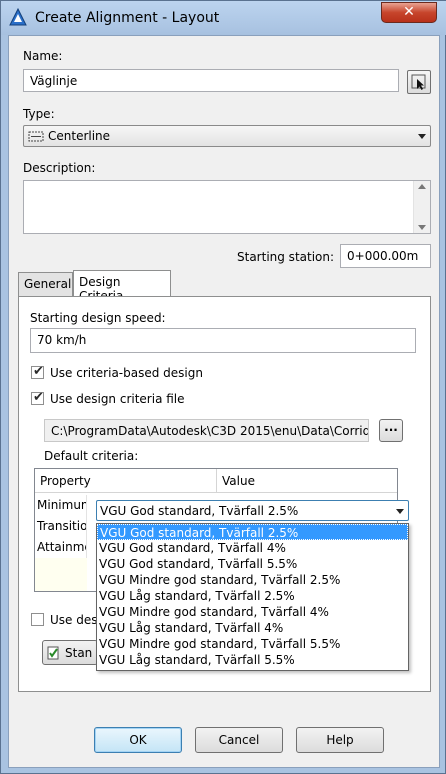  I want to click on design-speed-value: 70 km/h, so click(62, 340).